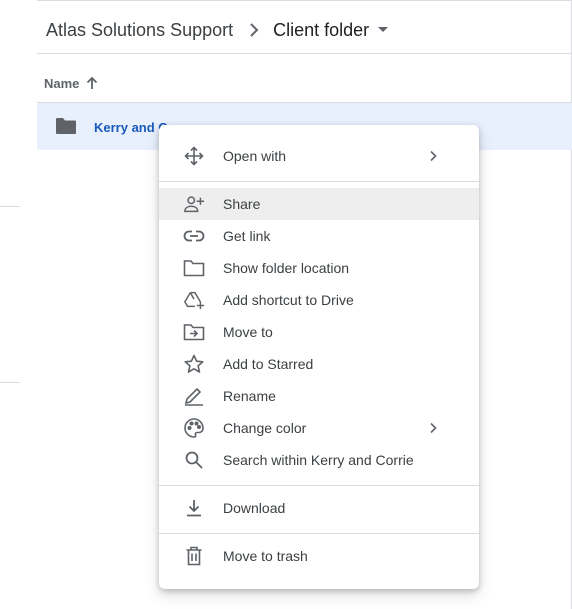 Image resolution: width=572 pixels, height=609 pixels. What do you see at coordinates (249, 396) in the screenshot?
I see `menu-item-label: Rename` at bounding box center [249, 396].